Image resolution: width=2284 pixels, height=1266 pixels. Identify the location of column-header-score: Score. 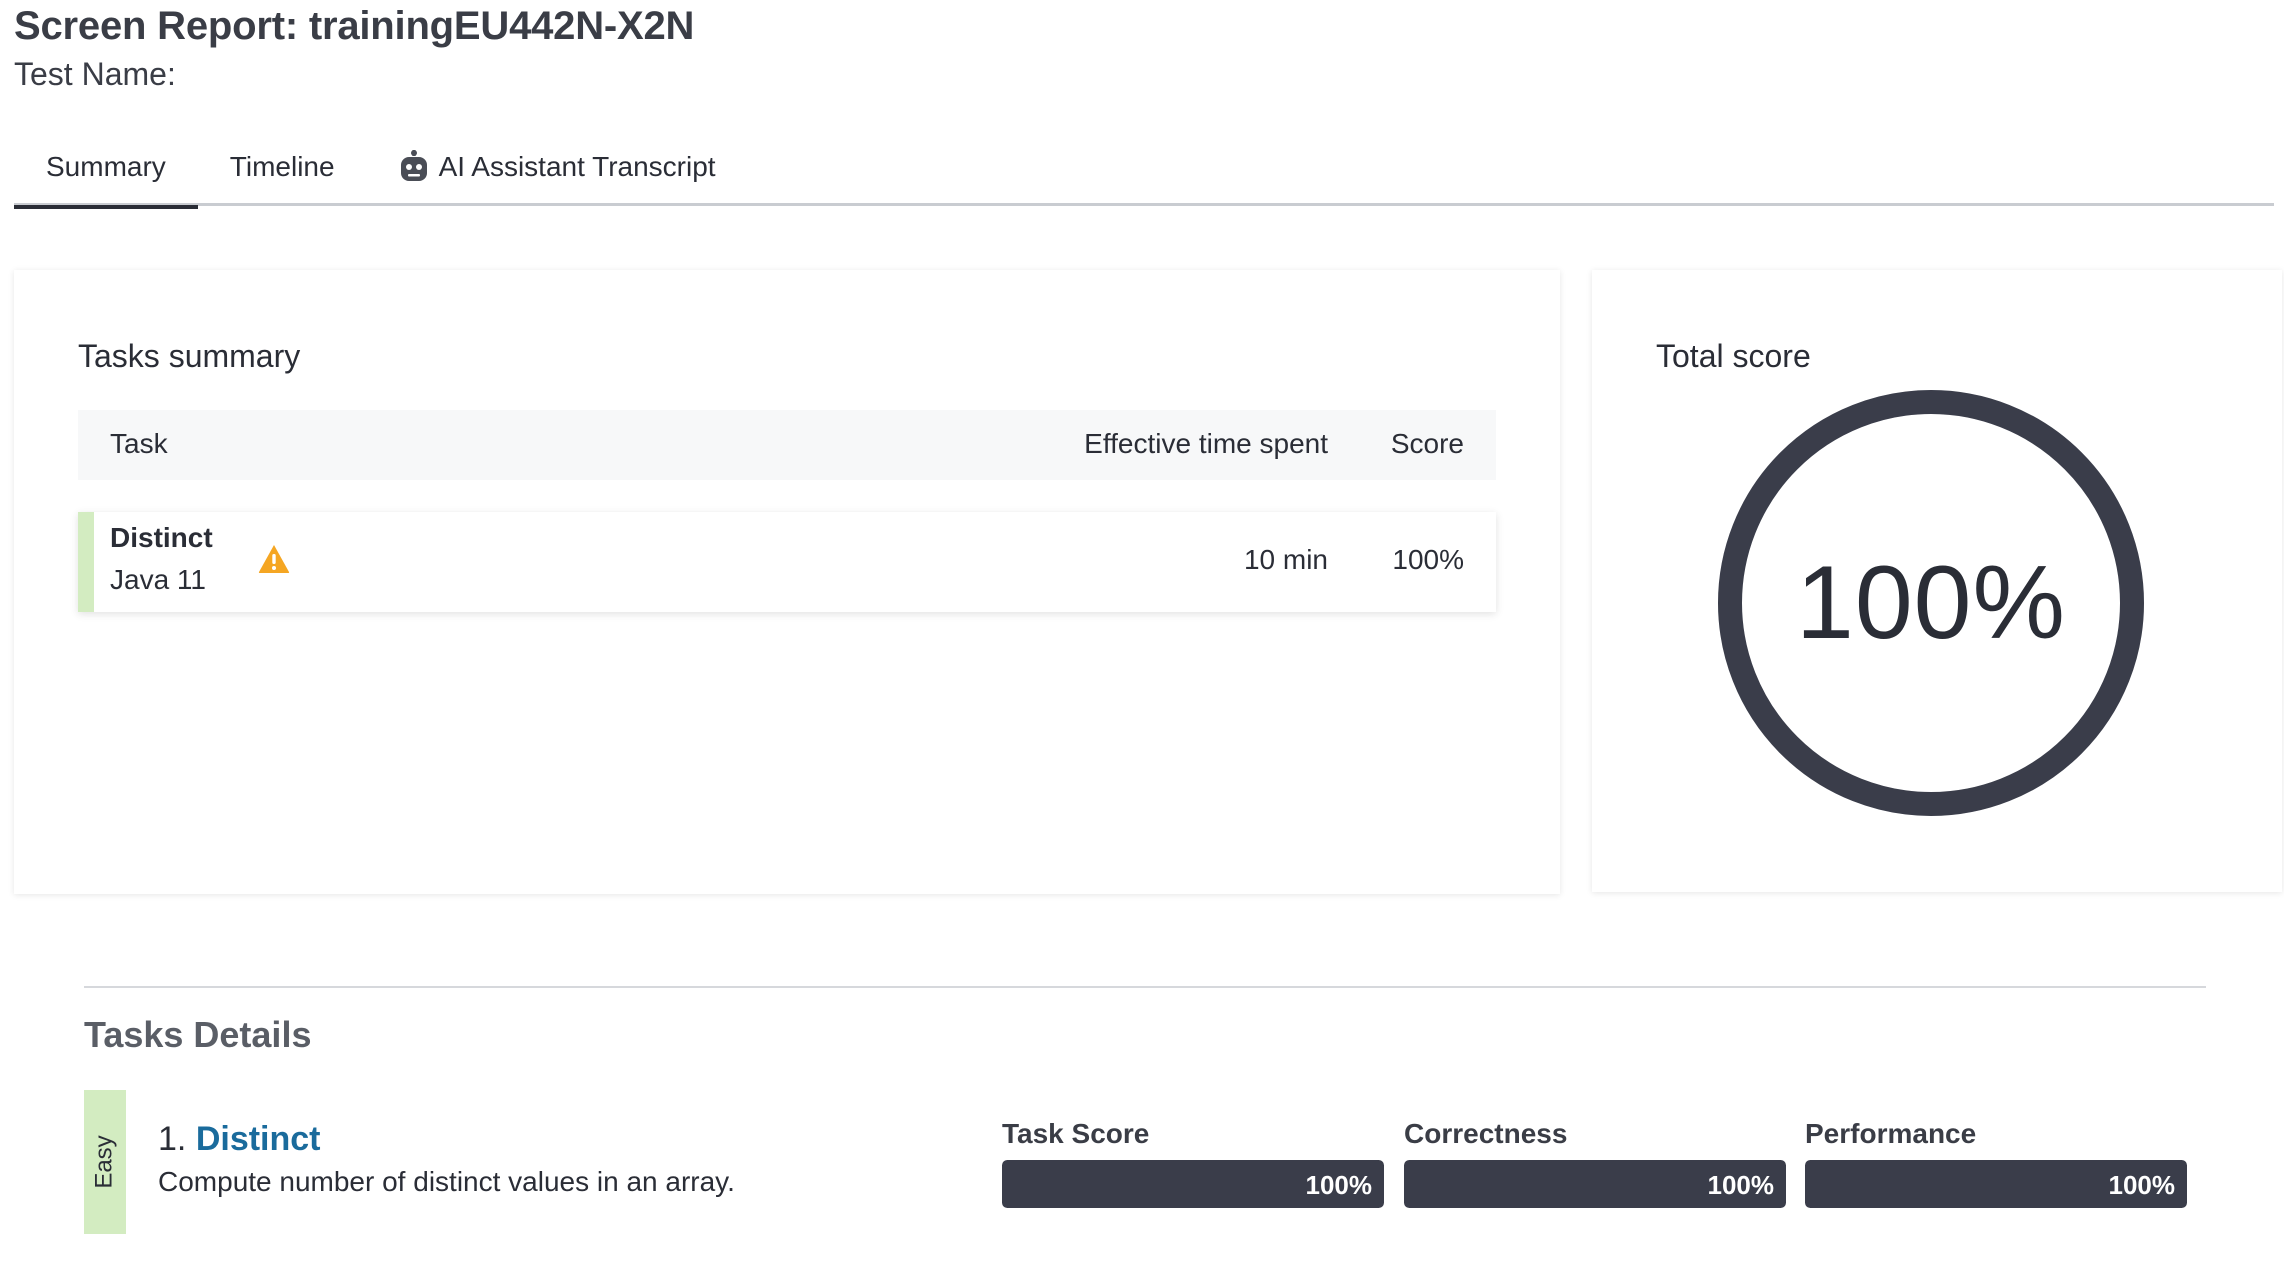
(1427, 443).